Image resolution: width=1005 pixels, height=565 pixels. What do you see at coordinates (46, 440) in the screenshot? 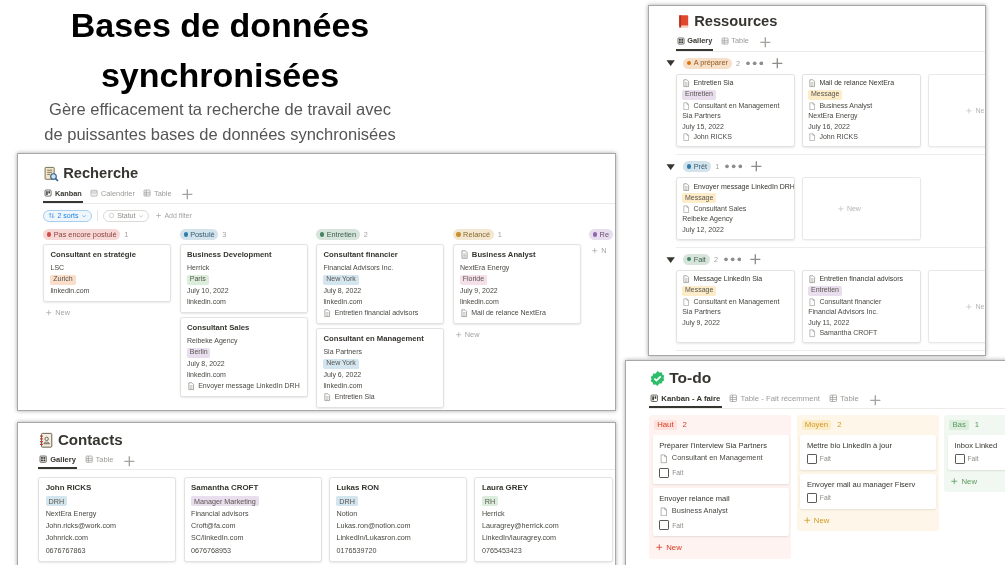
I see `address-book-icon` at bounding box center [46, 440].